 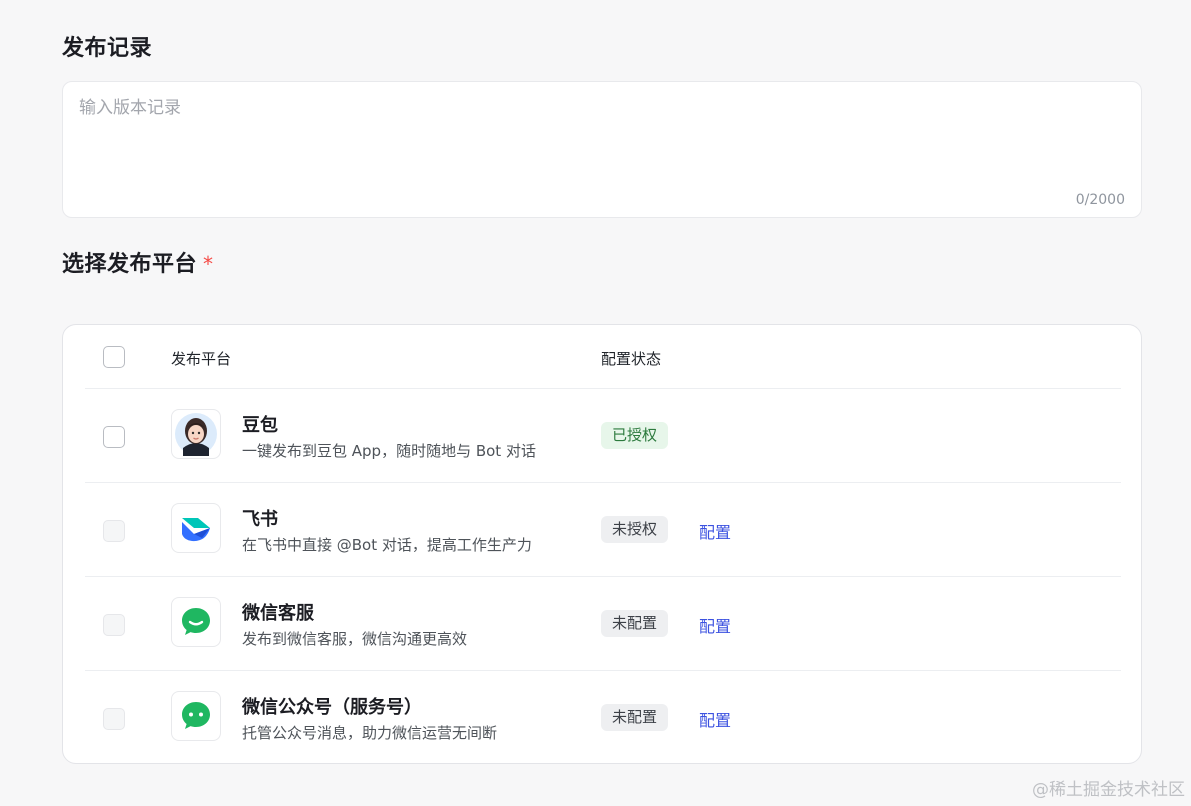 I want to click on status-badge: 已授权, so click(x=635, y=435).